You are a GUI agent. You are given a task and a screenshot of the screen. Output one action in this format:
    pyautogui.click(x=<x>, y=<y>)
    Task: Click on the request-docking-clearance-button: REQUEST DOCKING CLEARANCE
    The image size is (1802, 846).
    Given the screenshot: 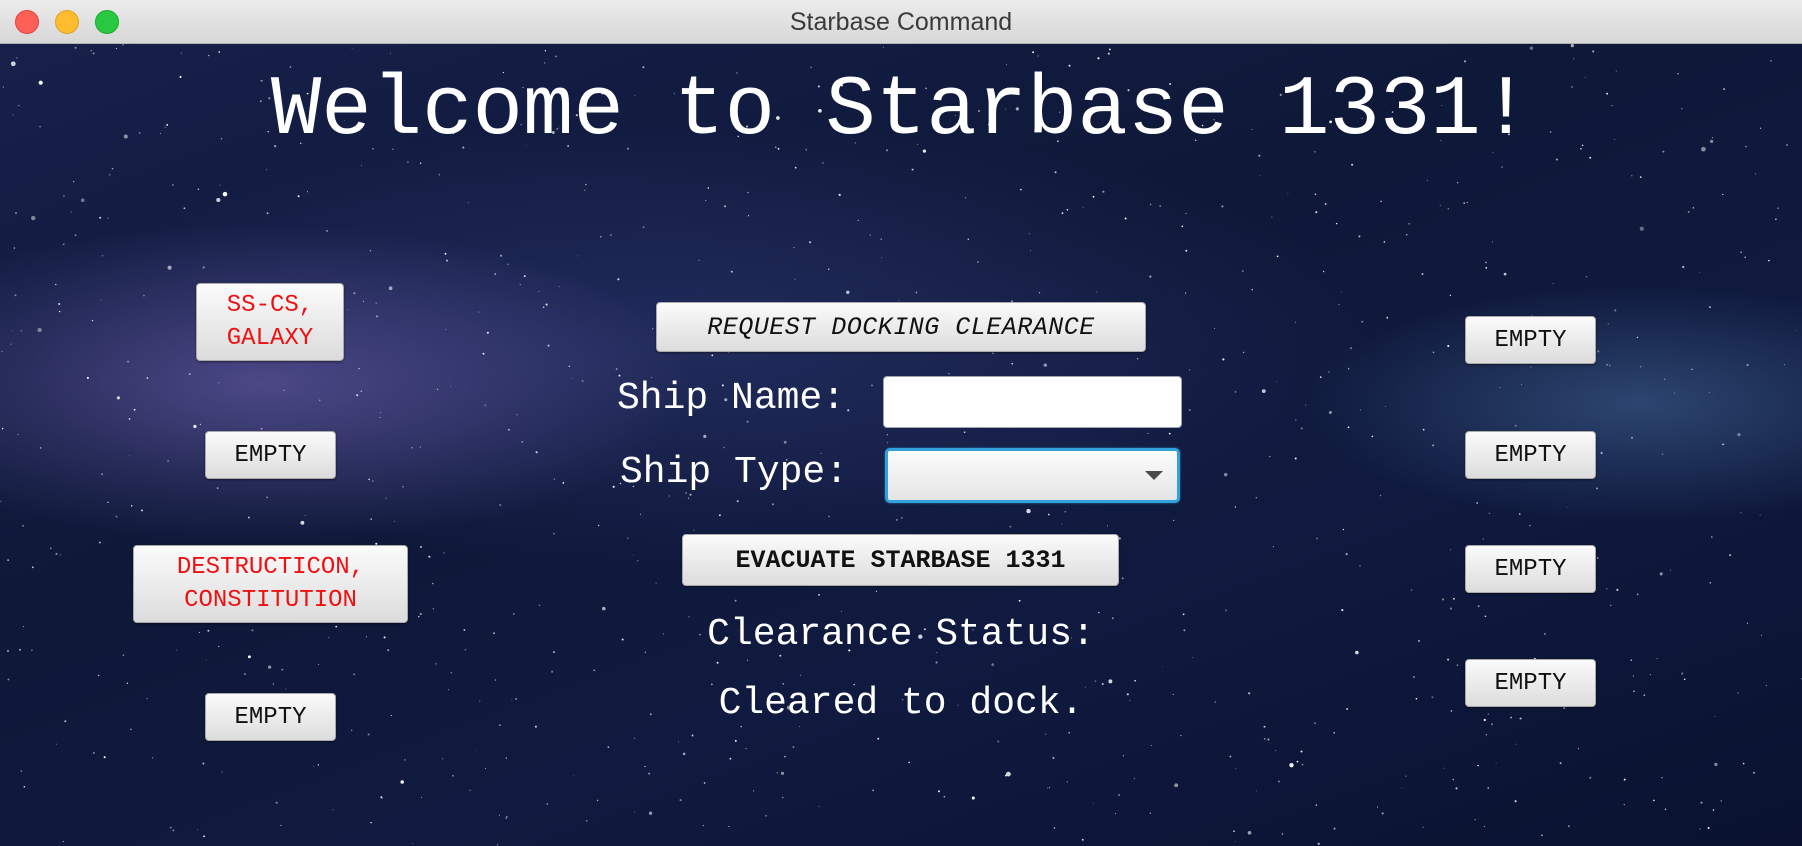 What is the action you would take?
    pyautogui.click(x=901, y=327)
    